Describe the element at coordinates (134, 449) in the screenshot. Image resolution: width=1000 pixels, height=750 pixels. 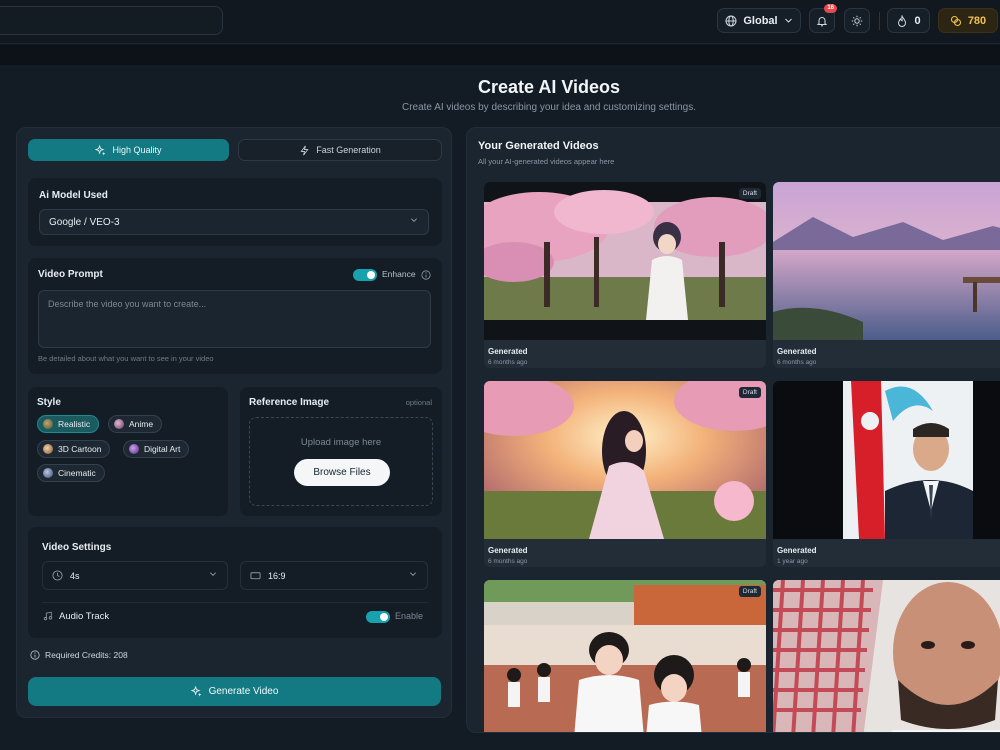
I see `digital-art-thumb-icon` at that location.